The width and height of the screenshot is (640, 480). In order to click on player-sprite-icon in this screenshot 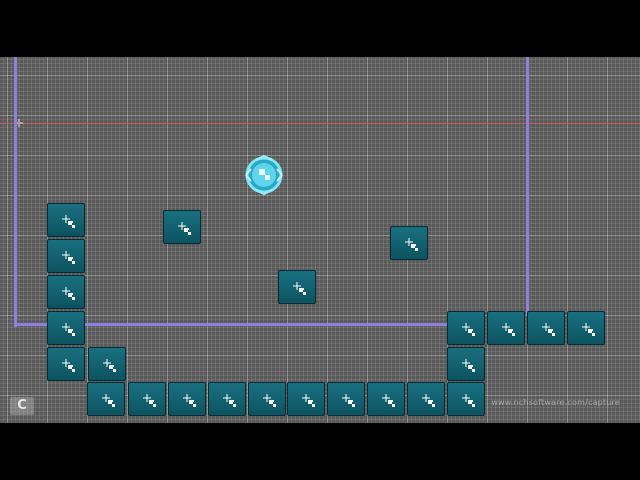, I will do `click(264, 175)`.